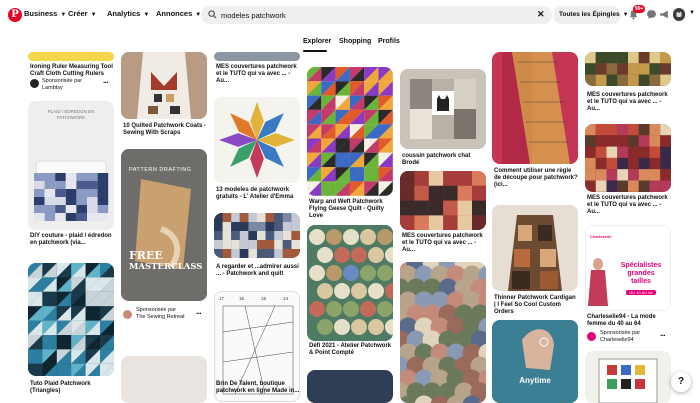 Image resolution: width=700 pixels, height=403 pixels. I want to click on pin-image: Anytime, so click(535, 361).